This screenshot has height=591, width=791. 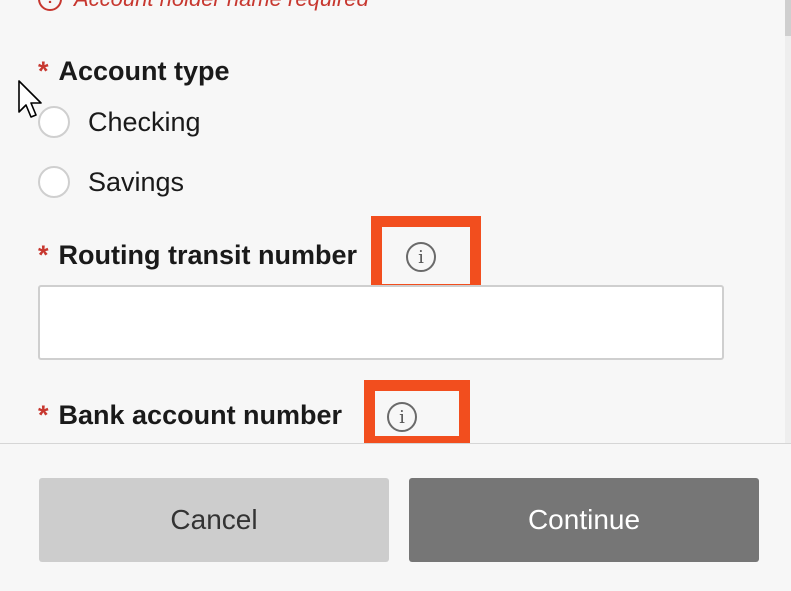 I want to click on radio-label: Checking, so click(x=144, y=122).